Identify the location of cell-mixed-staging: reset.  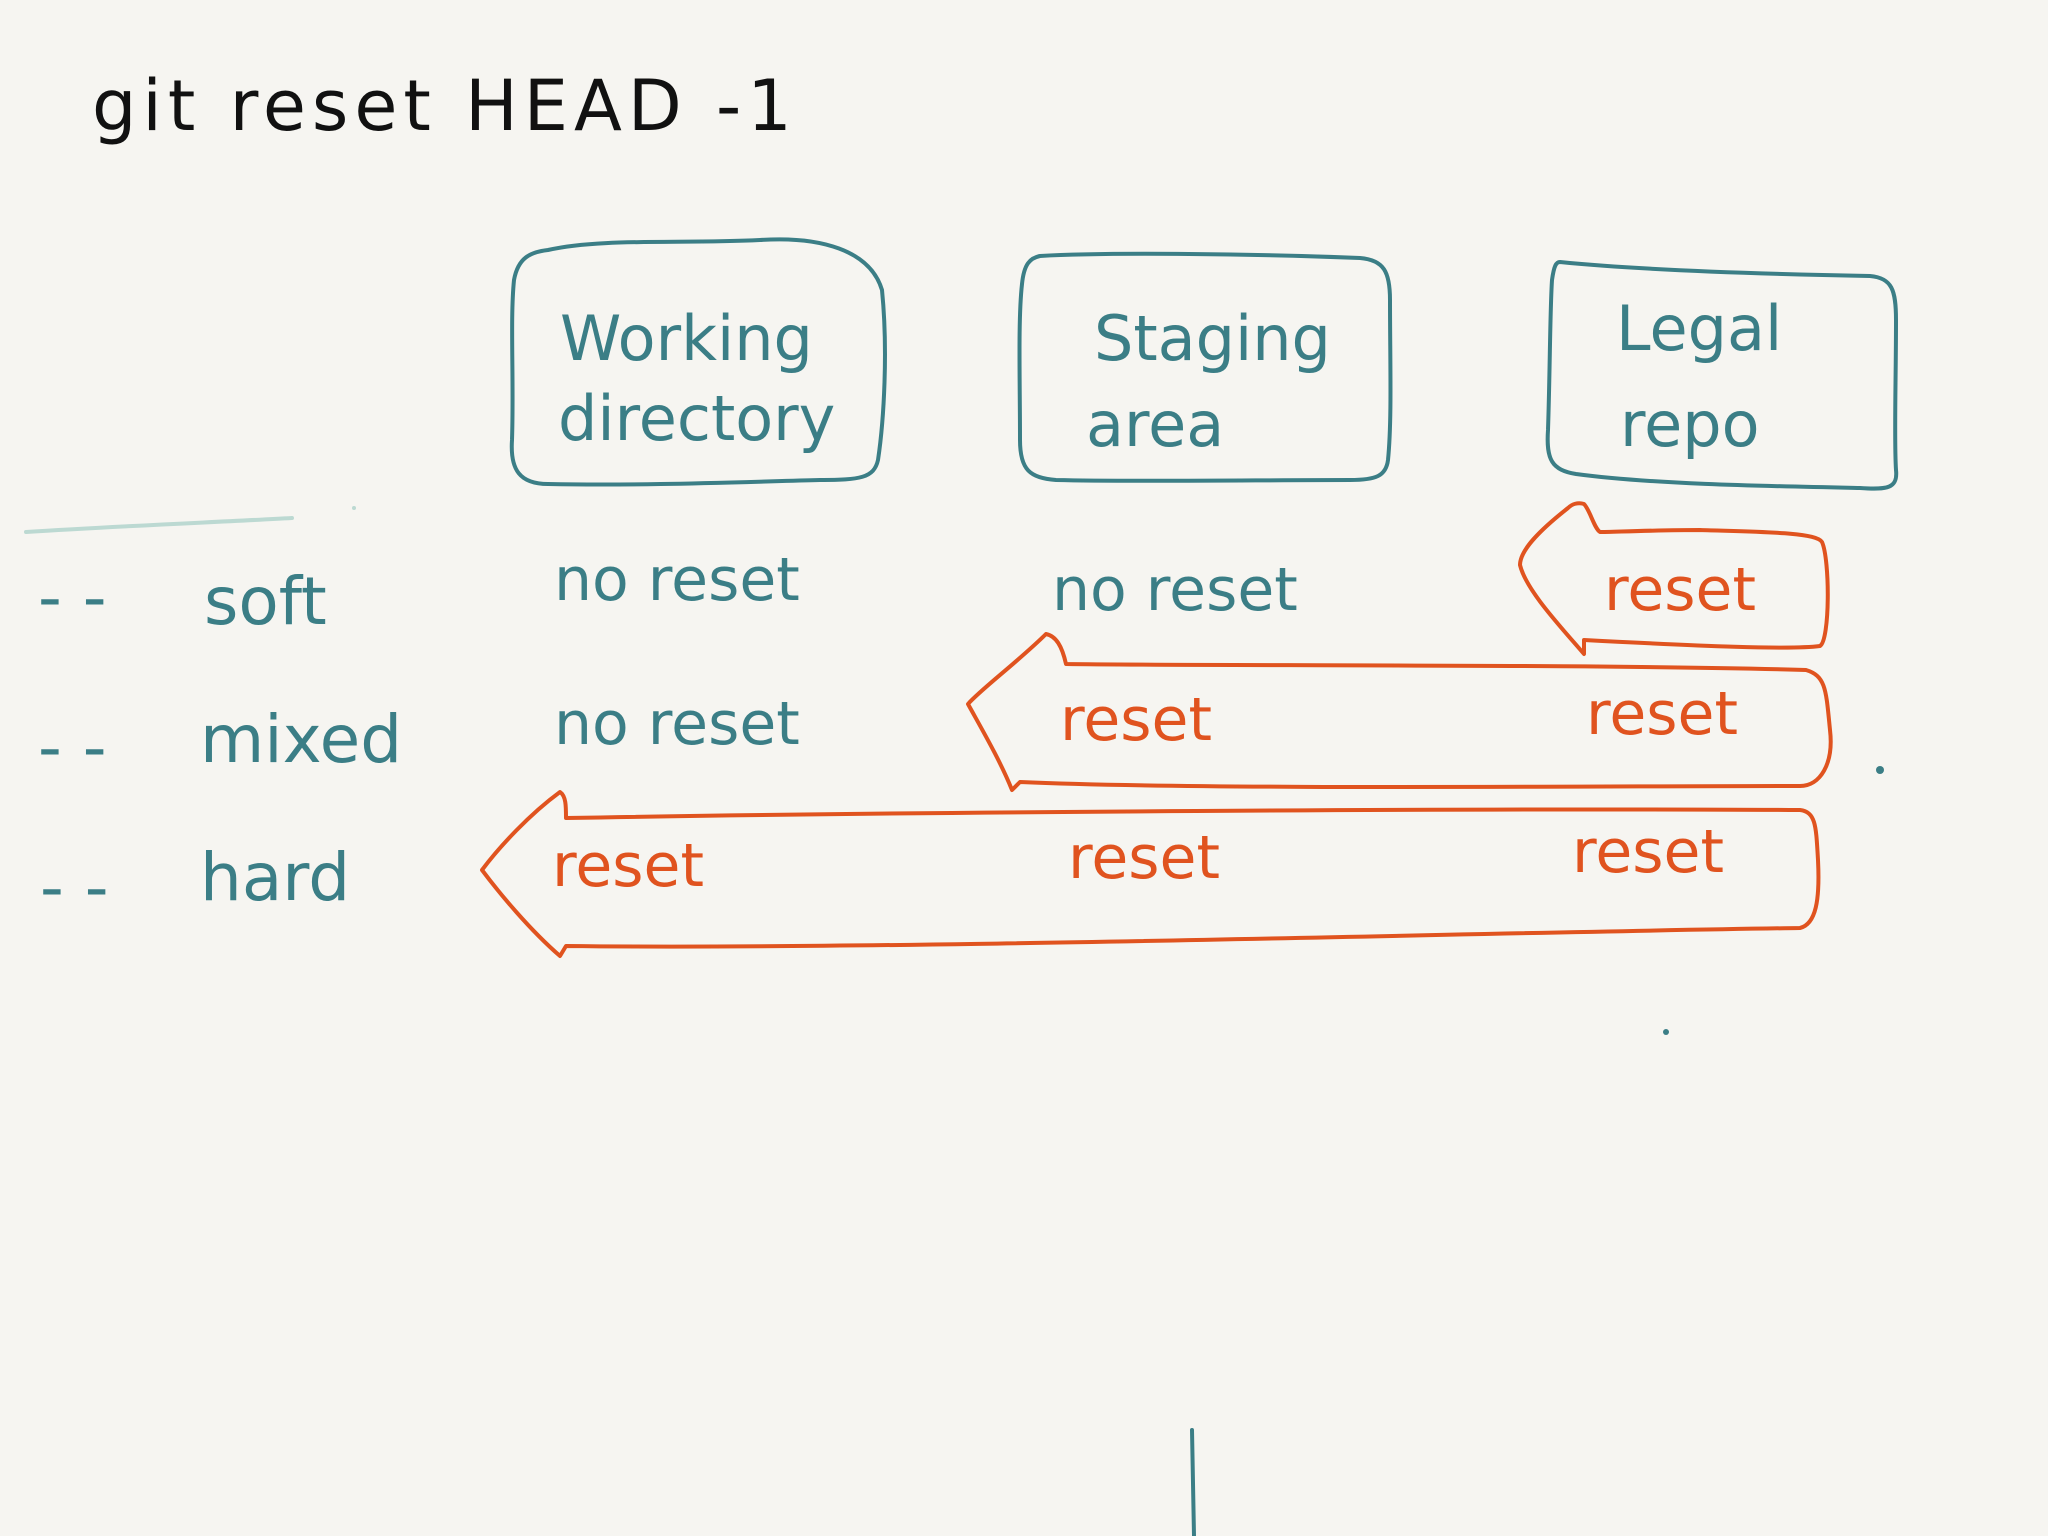
(1136, 720).